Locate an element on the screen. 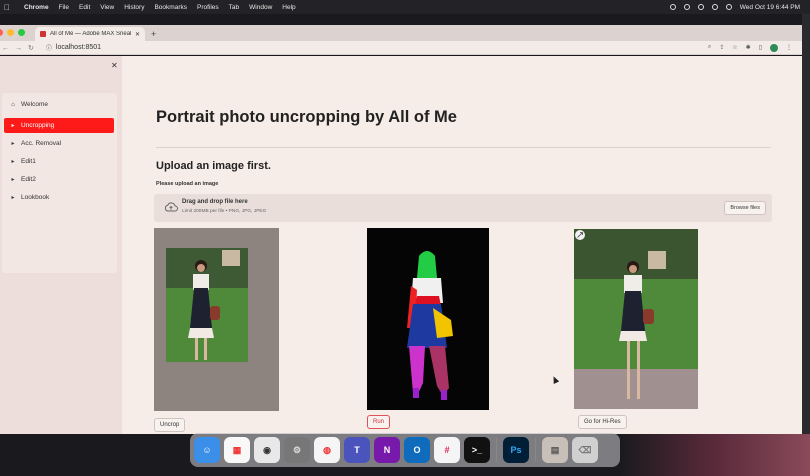  upload-hint: Please upload an image is located at coordinates (187, 184).